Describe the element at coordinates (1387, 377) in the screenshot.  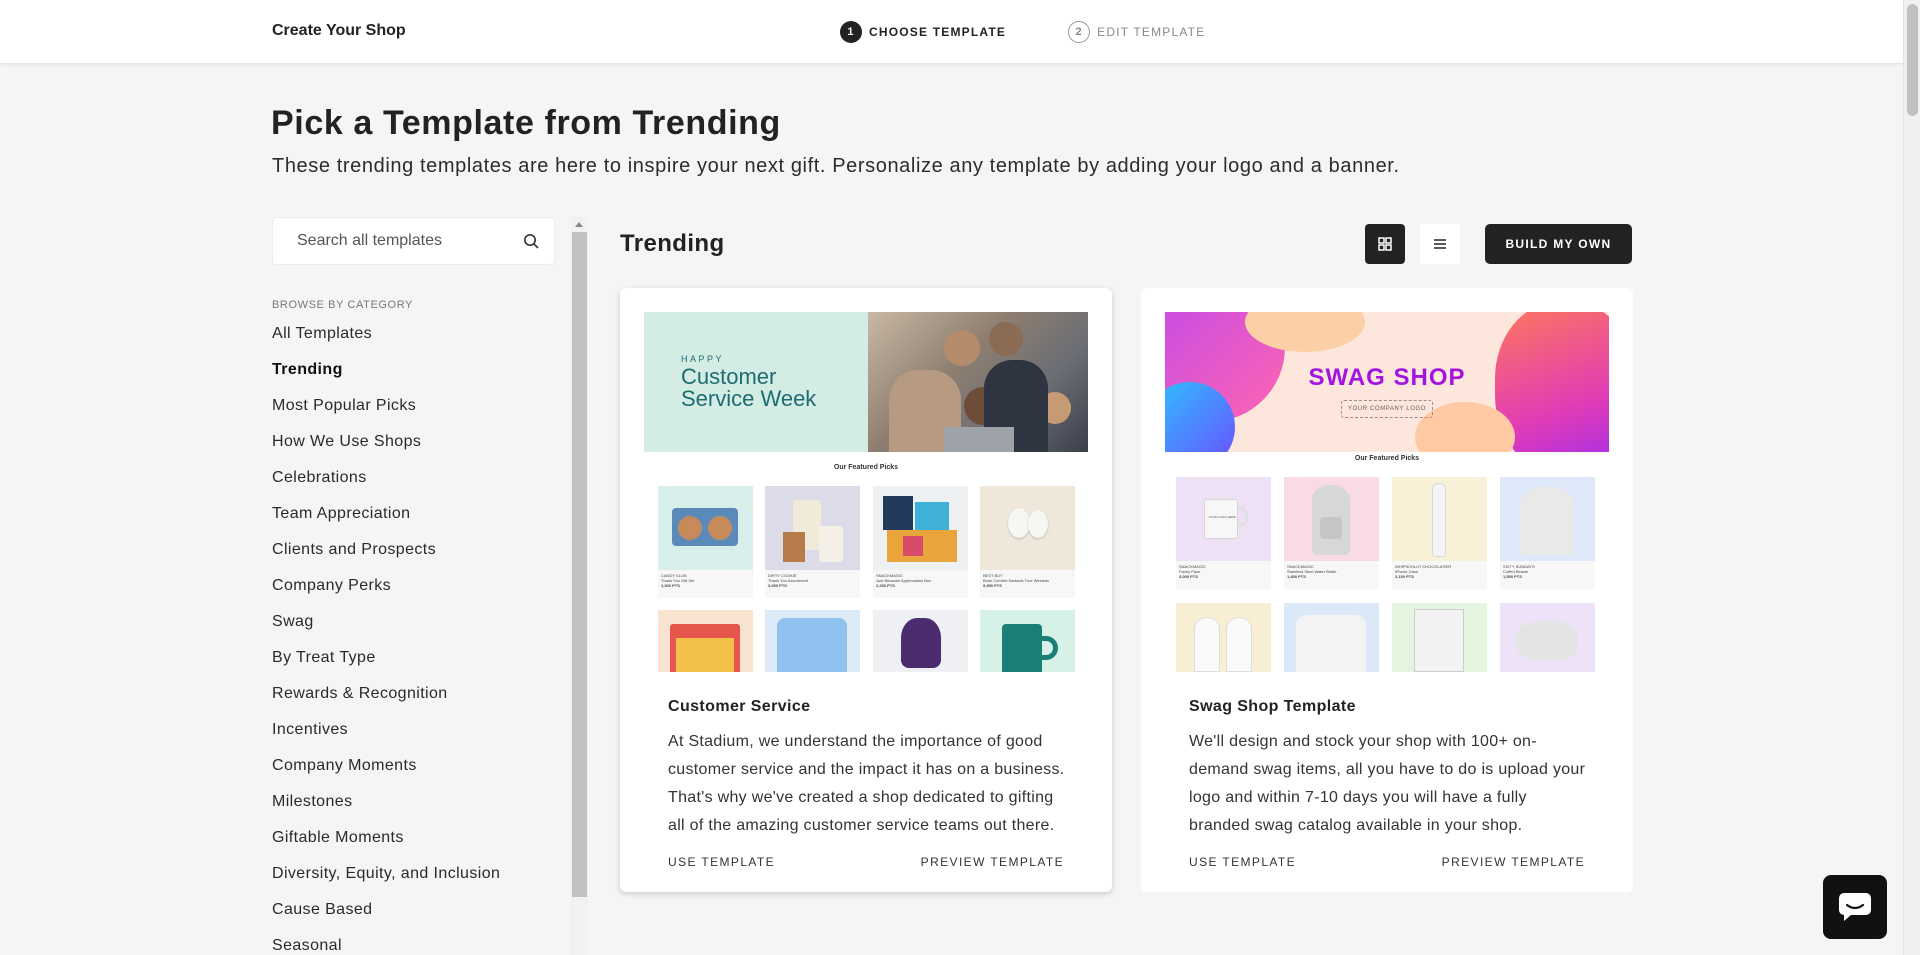
I see `banner-title: SWAG SHOP` at that location.